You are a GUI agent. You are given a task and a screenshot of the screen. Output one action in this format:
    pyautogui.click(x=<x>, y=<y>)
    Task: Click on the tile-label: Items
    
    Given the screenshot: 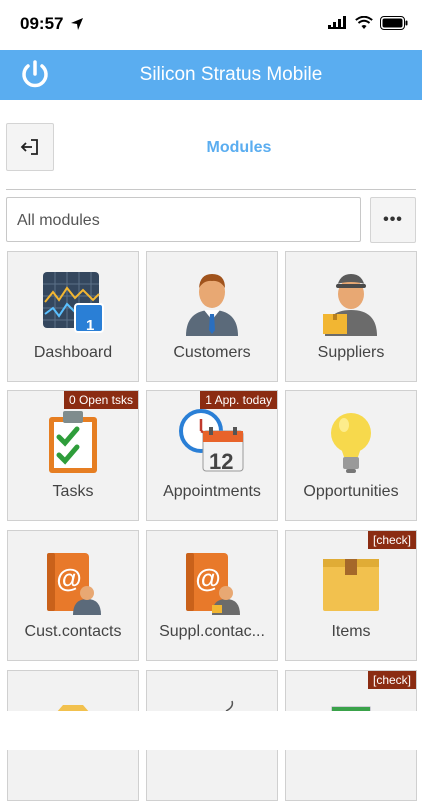 What is the action you would take?
    pyautogui.click(x=351, y=631)
    